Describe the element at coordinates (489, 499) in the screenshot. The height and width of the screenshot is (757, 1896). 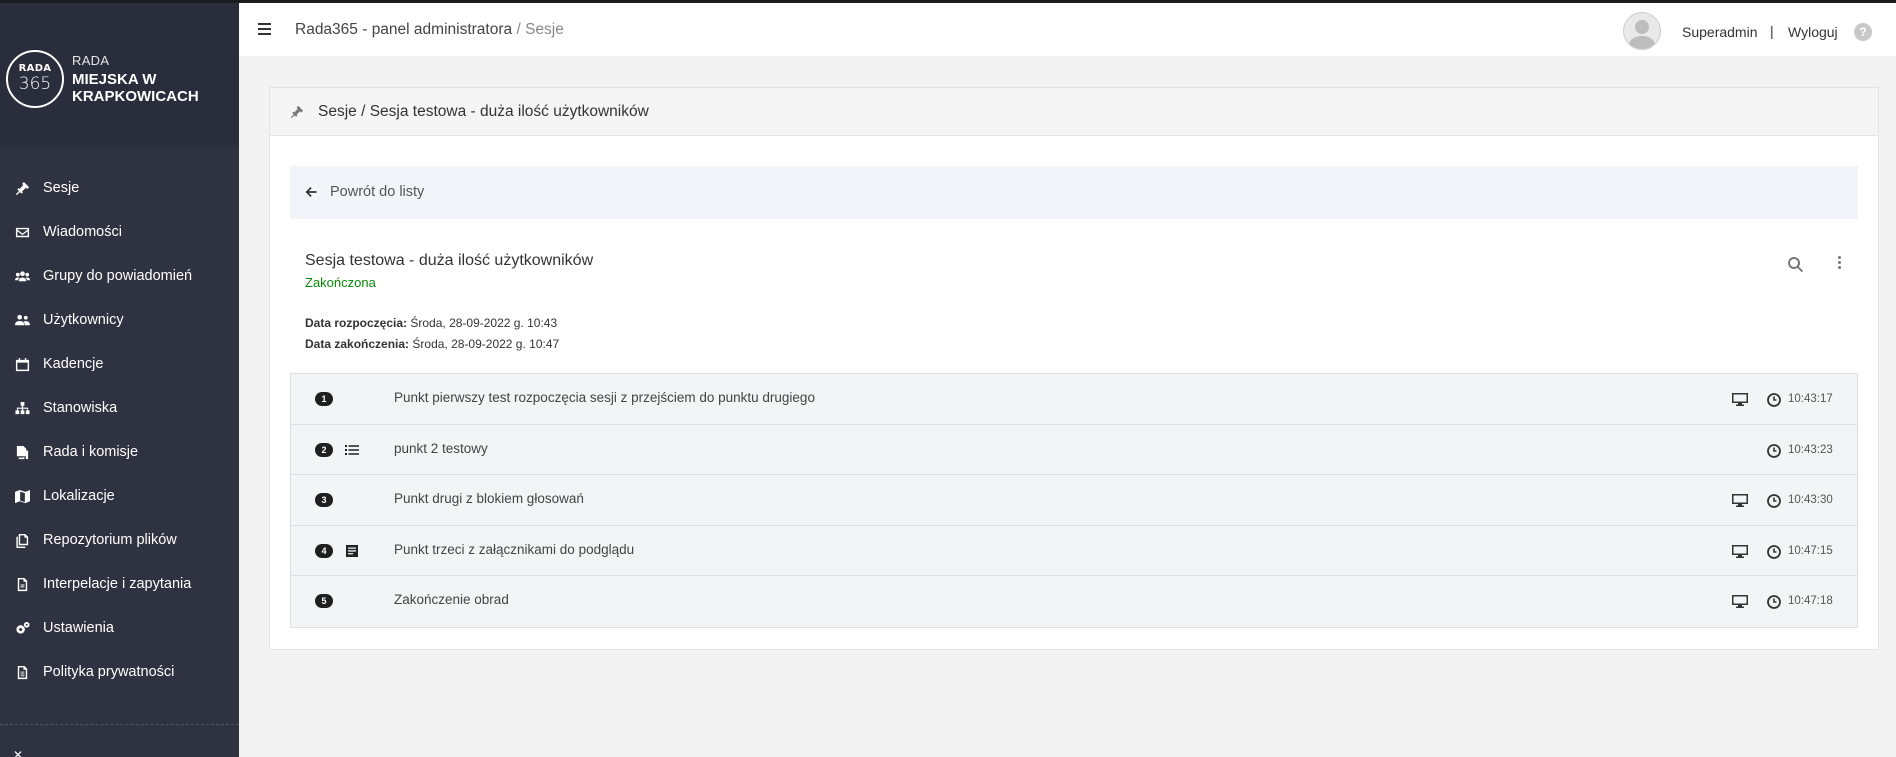
I see `agenda-item-text: Punkt drugi z blokiem głosowań` at that location.